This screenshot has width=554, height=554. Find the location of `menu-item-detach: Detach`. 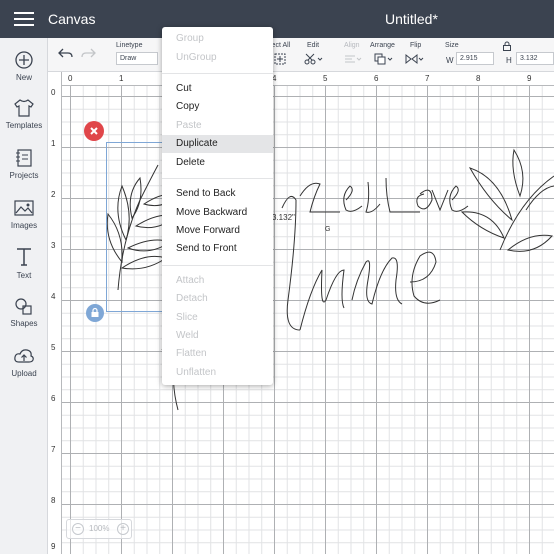

menu-item-detach: Detach is located at coordinates (217, 299).